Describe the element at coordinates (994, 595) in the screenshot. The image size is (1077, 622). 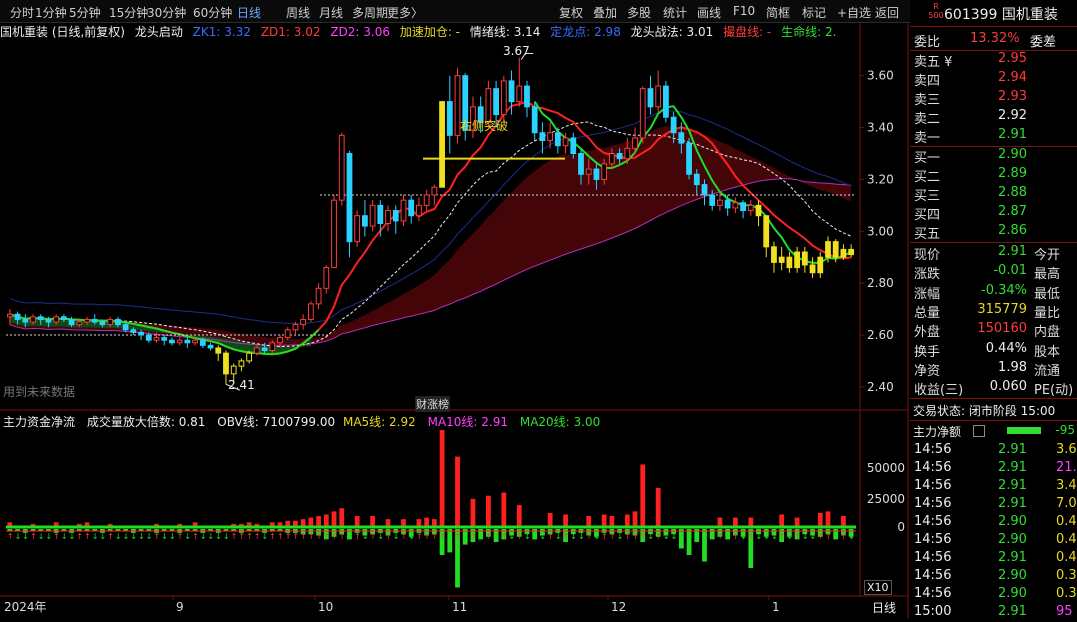
I see `tick-row: 14:56 2.90 0.3` at that location.